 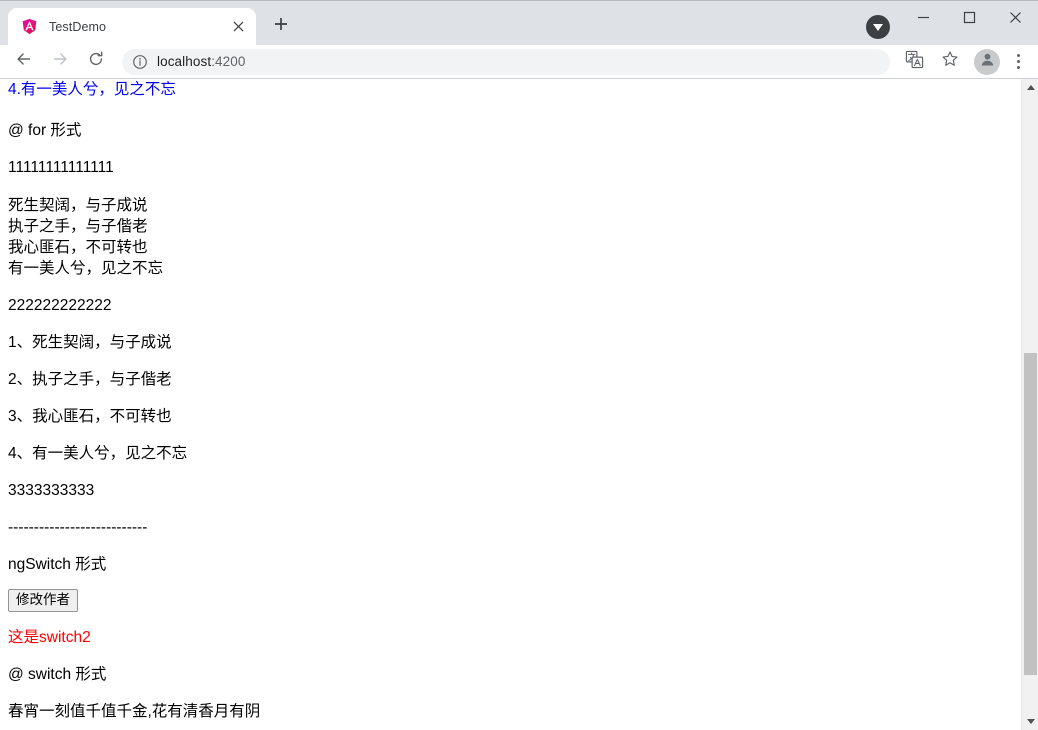 What do you see at coordinates (90, 379) in the screenshot?
I see `numbered-line: 2、执子之手，与子偕老` at bounding box center [90, 379].